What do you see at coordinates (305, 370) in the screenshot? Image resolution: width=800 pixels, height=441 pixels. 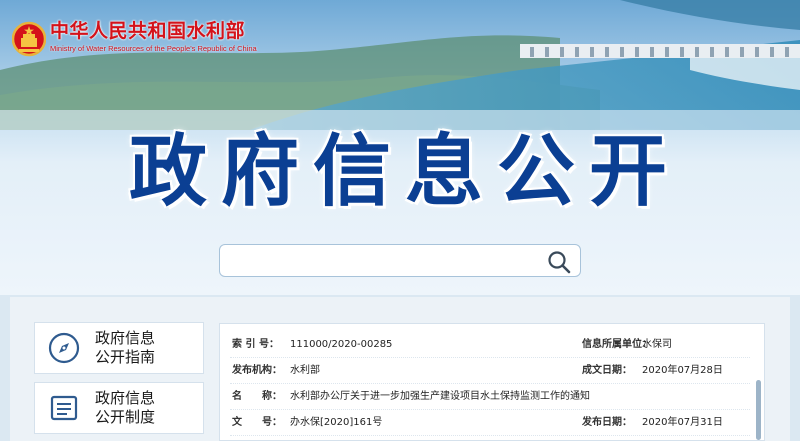 I see `publisher-value: 水利部` at bounding box center [305, 370].